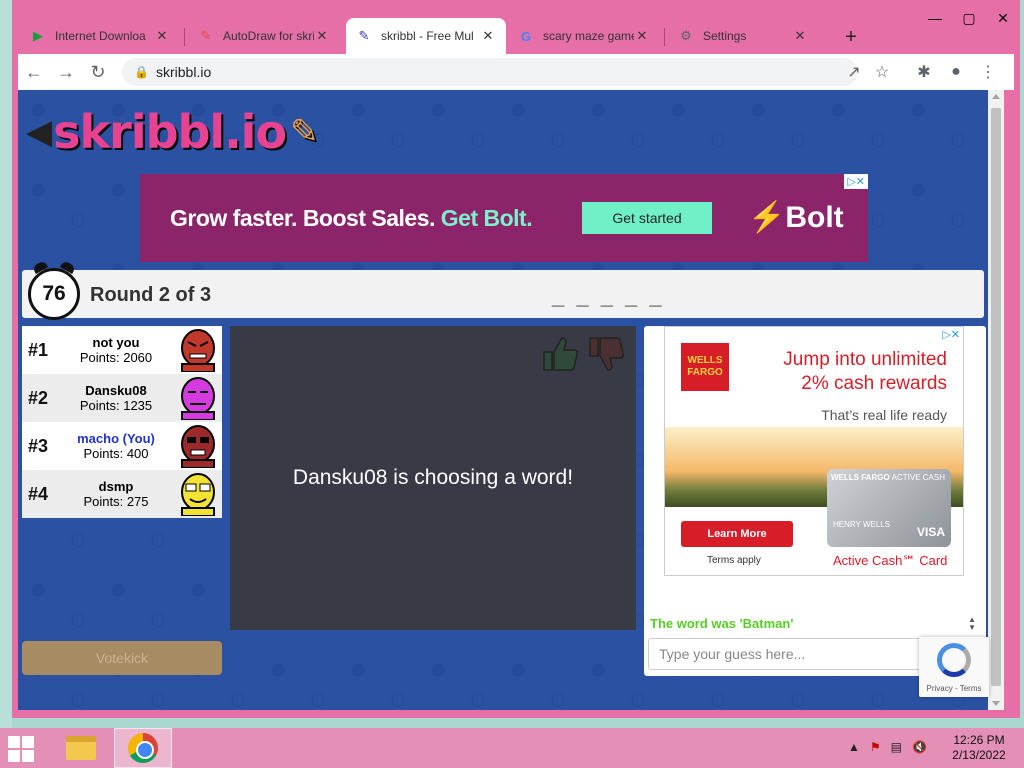  I want to click on volume-muted-icon: 🔇, so click(919, 747).